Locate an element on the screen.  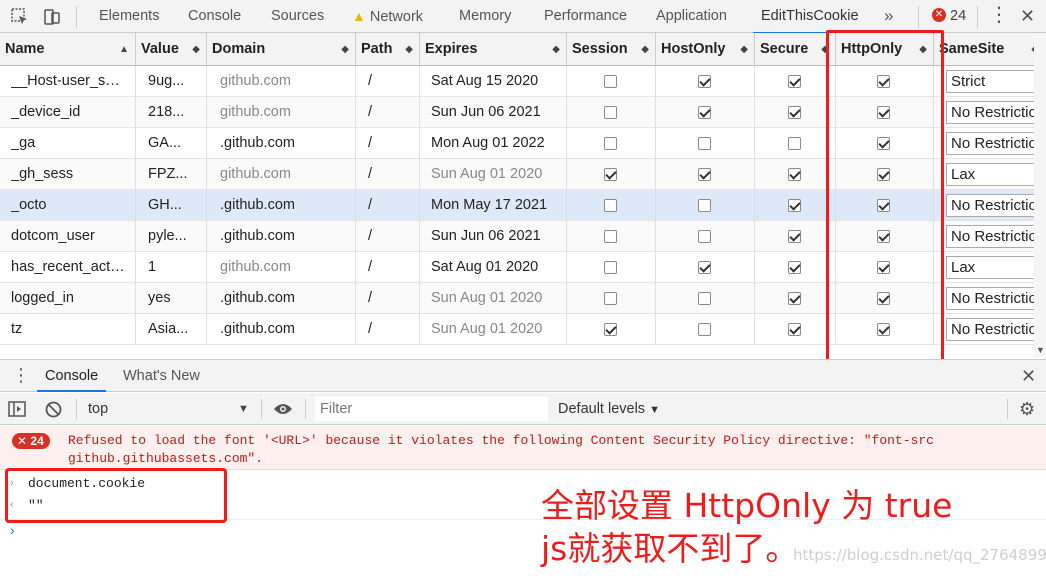
scroll-down-icon: ▼ is located at coordinates (1040, 350).